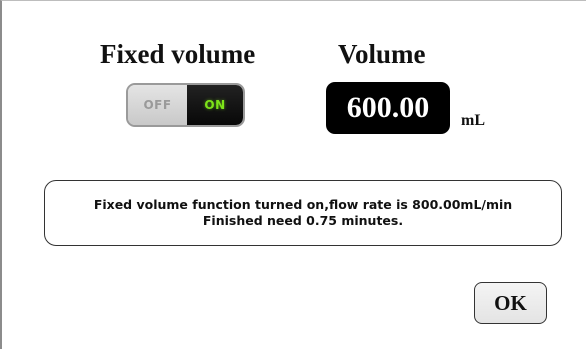 Image resolution: width=588 pixels, height=350 pixels. I want to click on volume-value-field: 600.00, so click(388, 108).